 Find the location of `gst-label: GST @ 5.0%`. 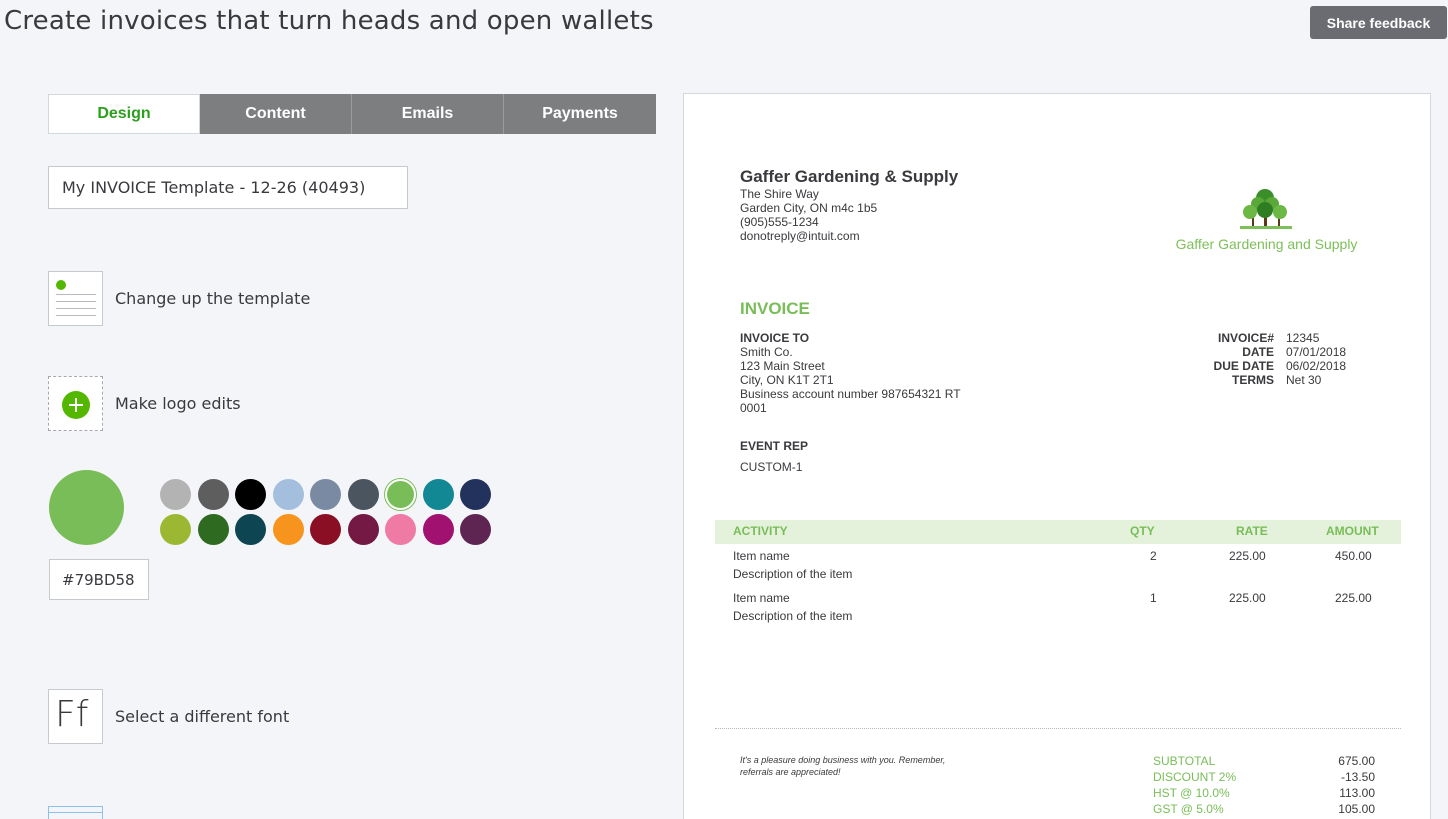

gst-label: GST @ 5.0% is located at coordinates (1188, 809).